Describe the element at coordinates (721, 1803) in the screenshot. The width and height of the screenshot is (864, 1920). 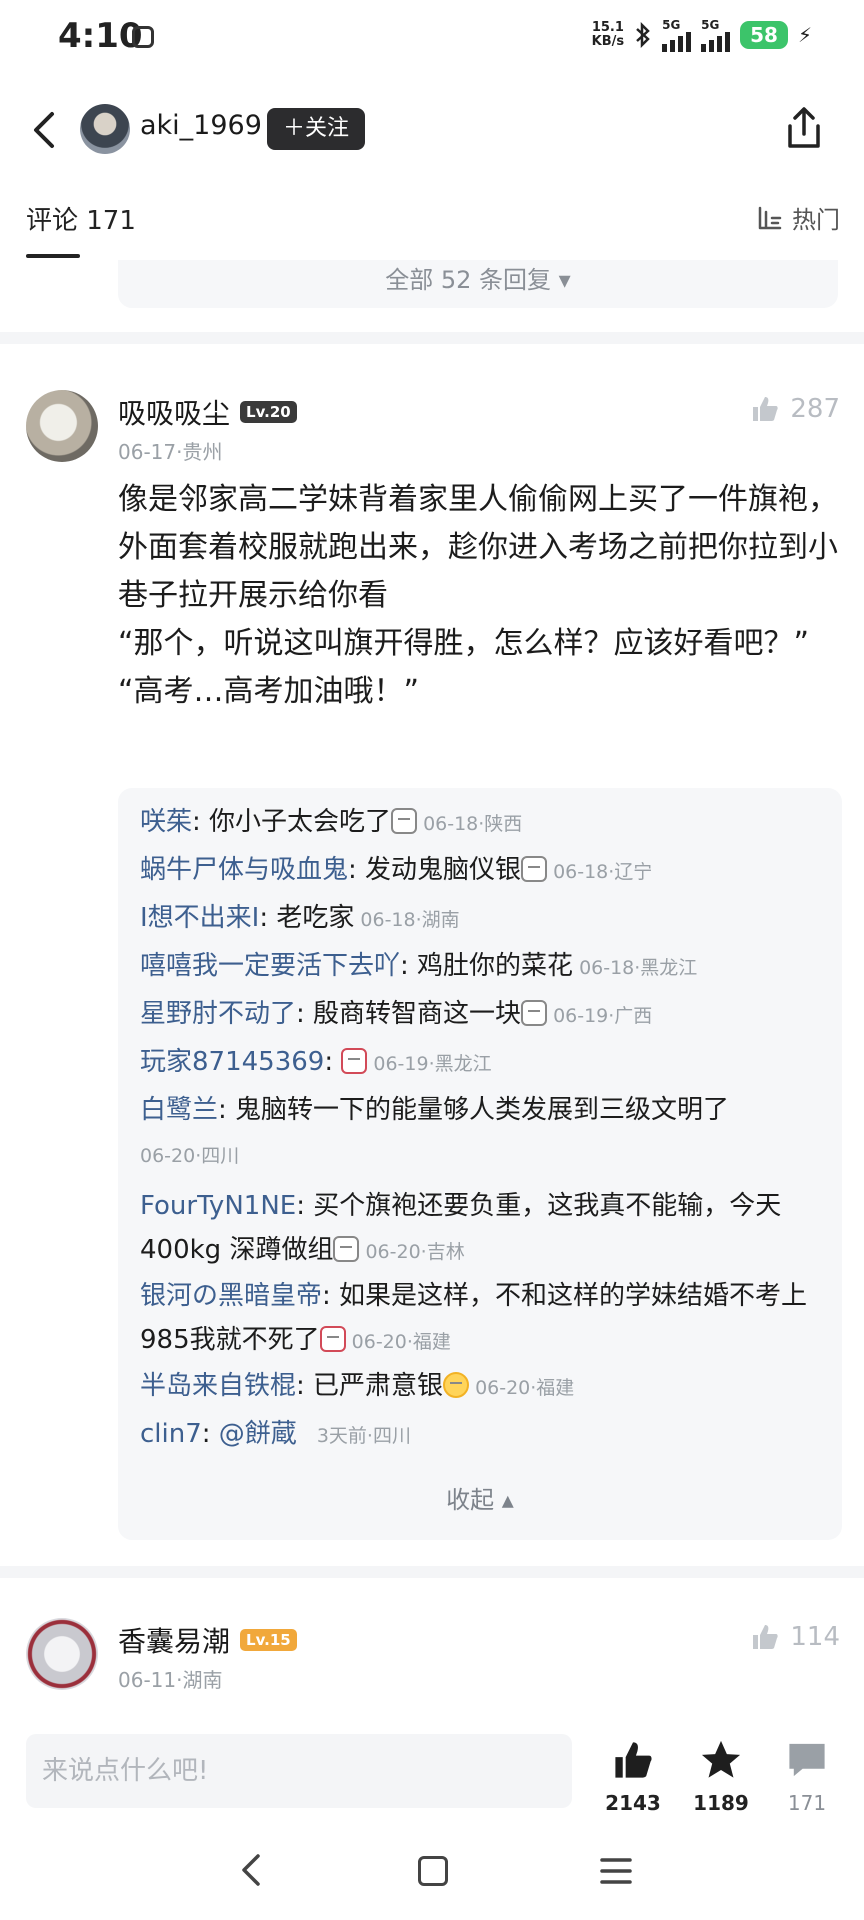
I see `favorite-count: 1189` at that location.